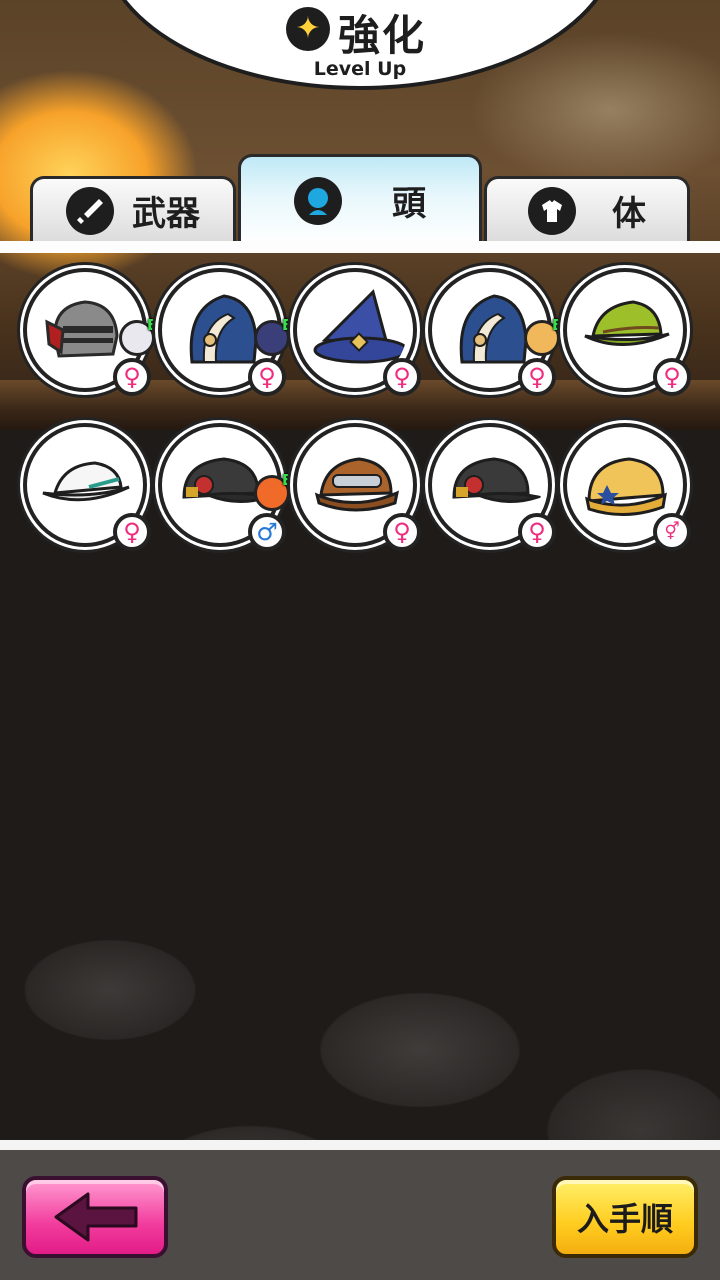  I want to click on equipment-item-yellow-knit-hat: ⚥, so click(627, 487).